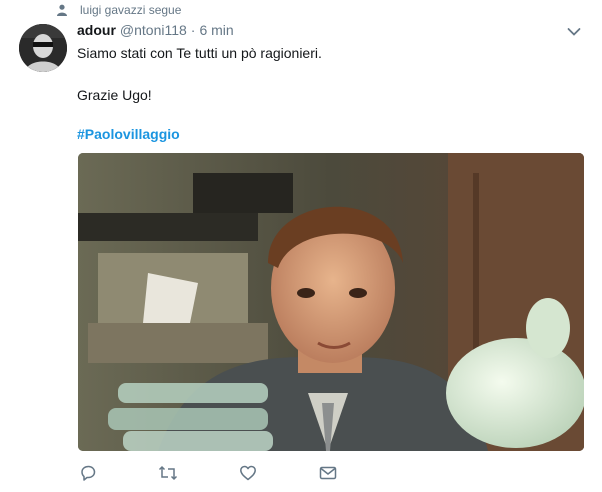 The width and height of the screenshot is (602, 492). I want to click on heart-icon, so click(248, 473).